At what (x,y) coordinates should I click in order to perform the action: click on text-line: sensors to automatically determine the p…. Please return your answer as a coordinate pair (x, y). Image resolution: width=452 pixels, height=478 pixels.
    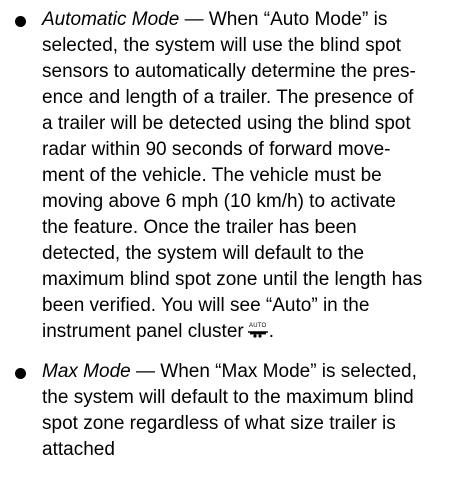
    Looking at the image, I should click on (229, 71).